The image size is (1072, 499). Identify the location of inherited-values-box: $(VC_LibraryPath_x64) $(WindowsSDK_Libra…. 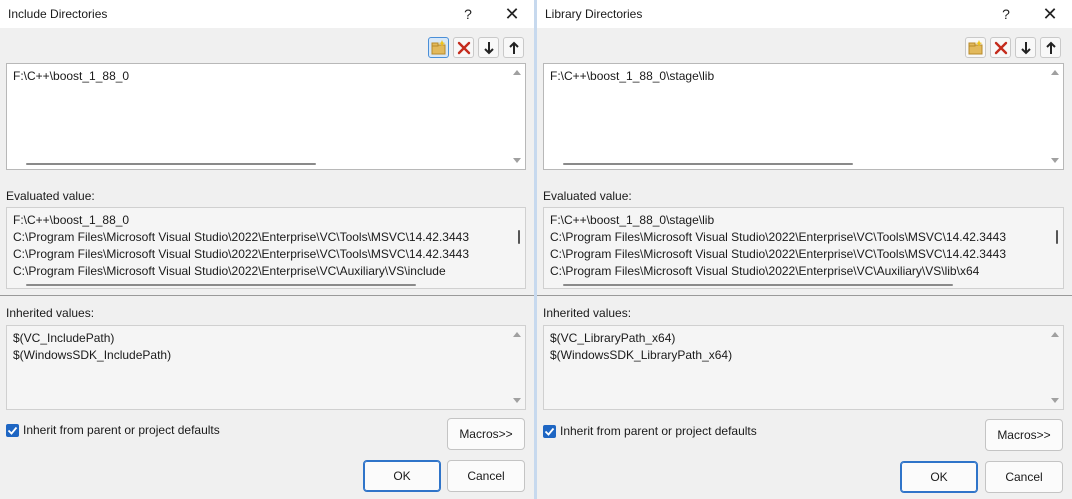
(803, 367).